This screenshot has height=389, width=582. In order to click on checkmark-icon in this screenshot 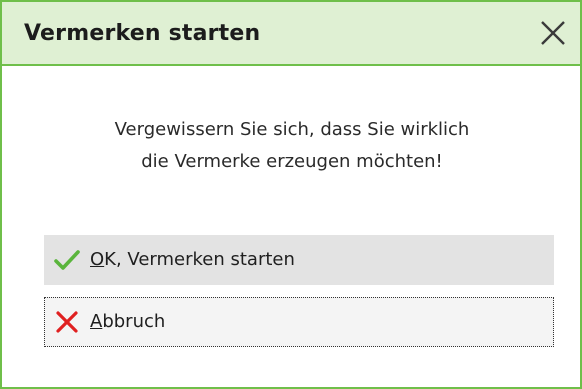, I will do `click(67, 260)`.